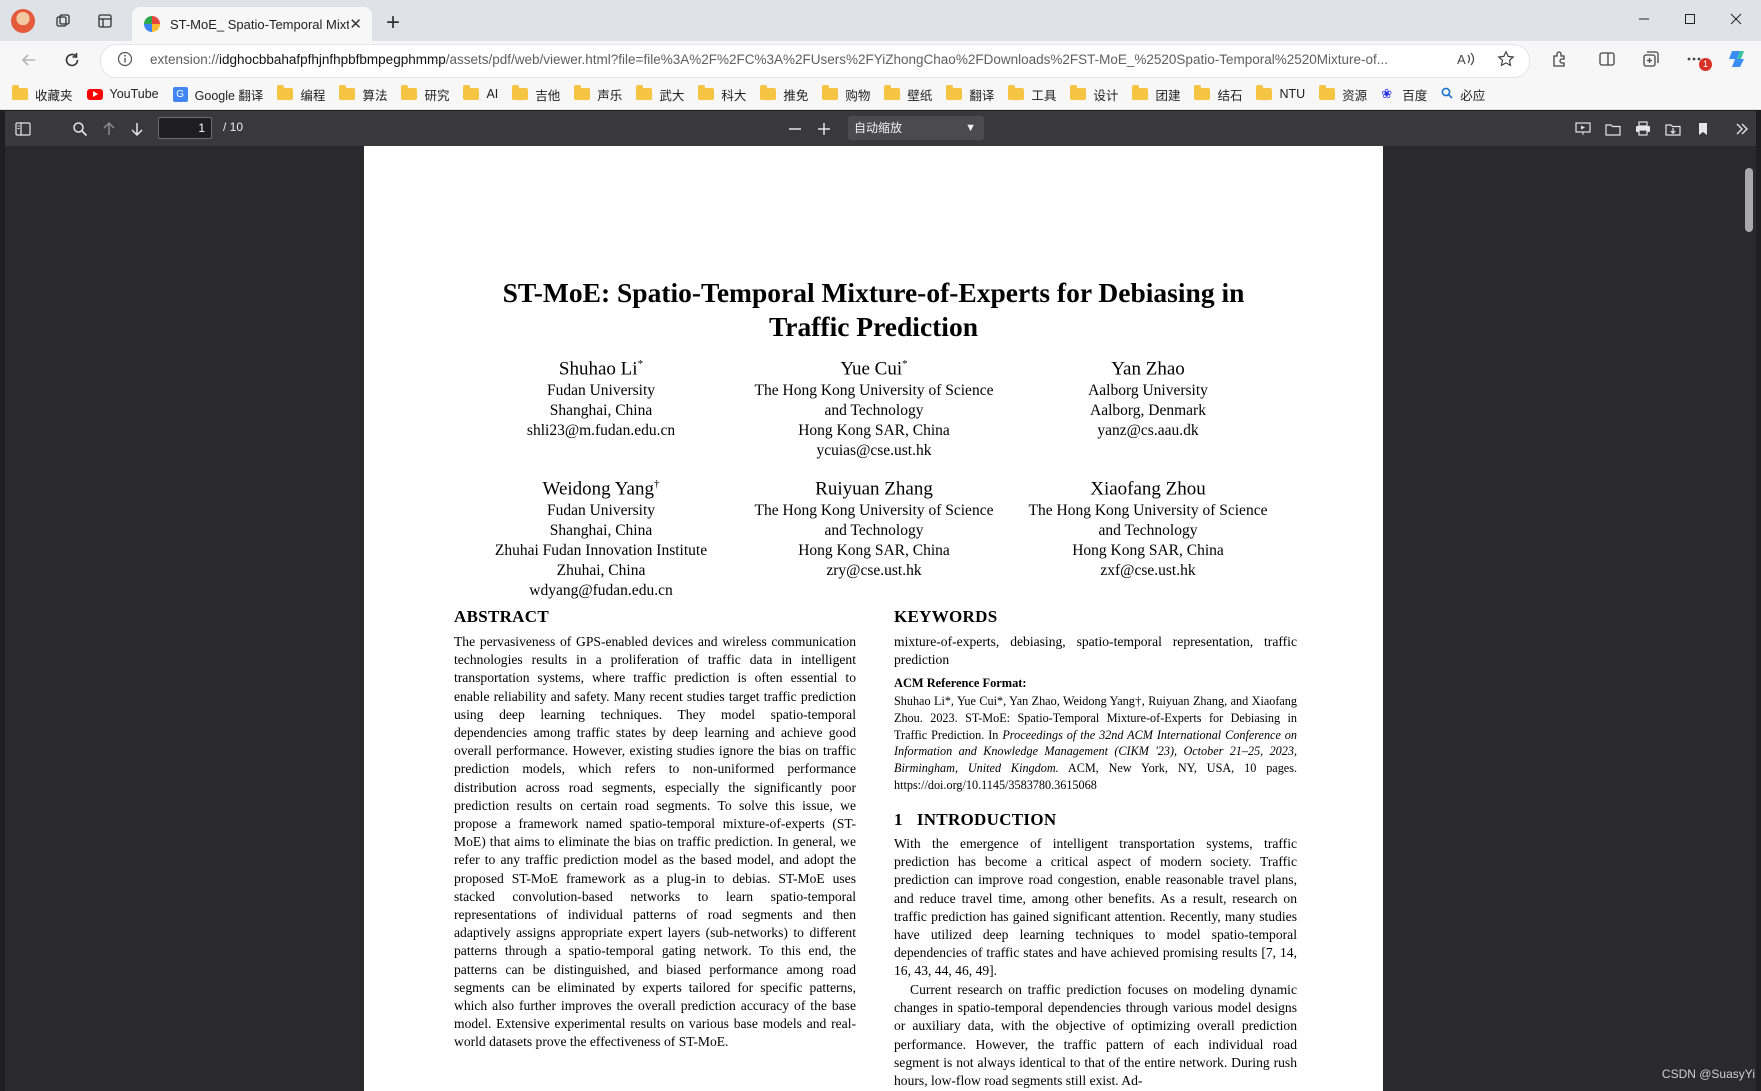  I want to click on author-email: zry@cse.ust.hk, so click(874, 571).